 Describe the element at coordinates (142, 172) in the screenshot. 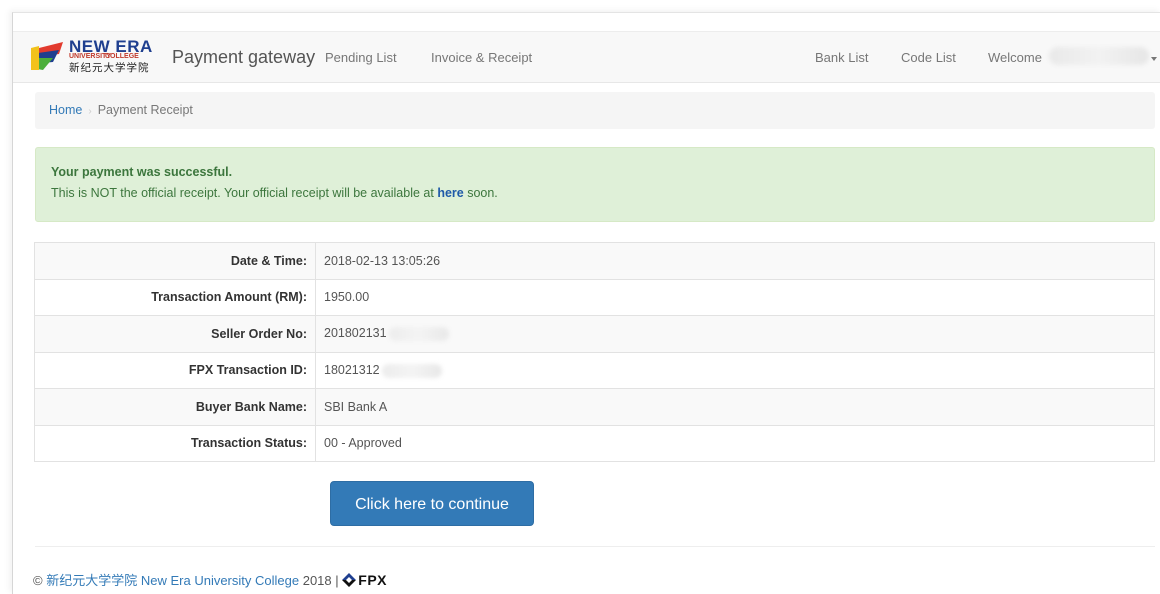

I see `alert-title: Your payment was successful.` at that location.